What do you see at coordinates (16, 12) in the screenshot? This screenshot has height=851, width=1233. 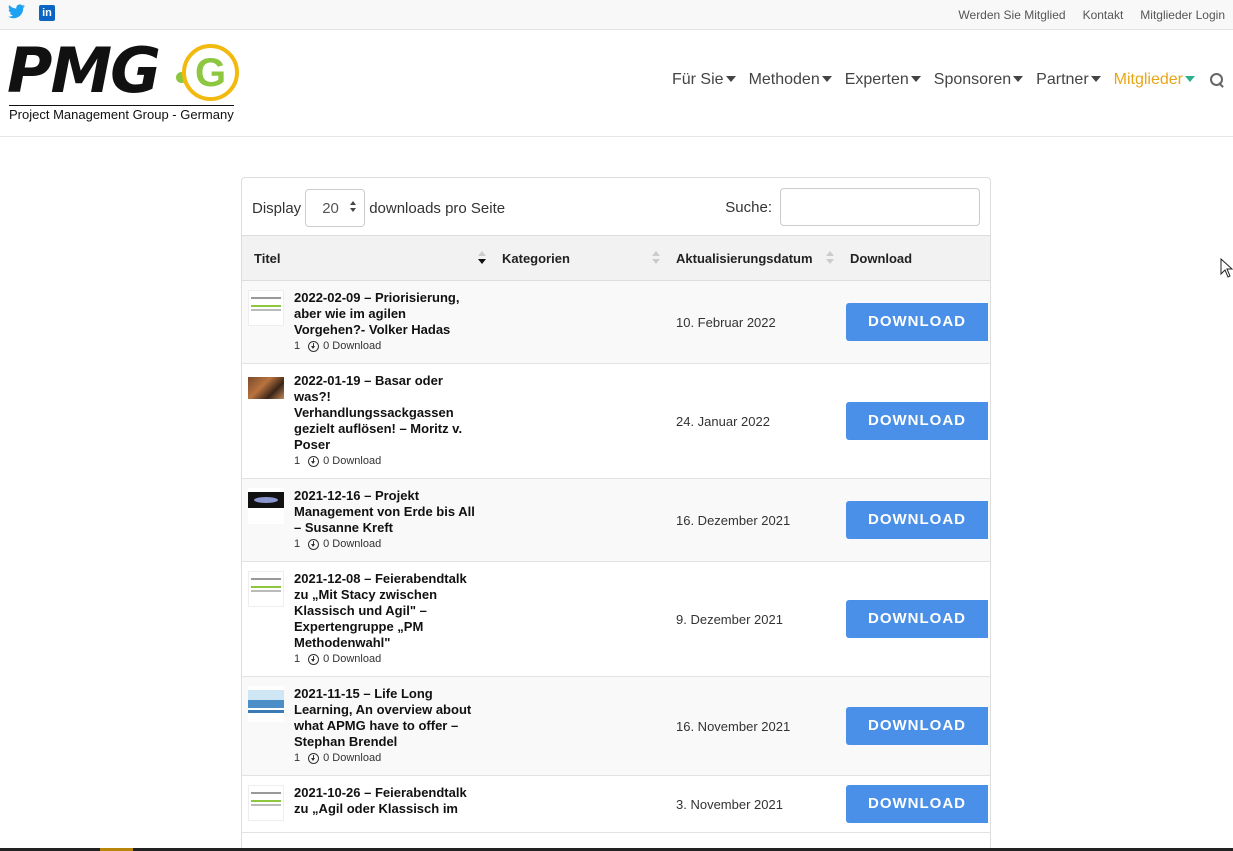 I see `twitter-icon` at bounding box center [16, 12].